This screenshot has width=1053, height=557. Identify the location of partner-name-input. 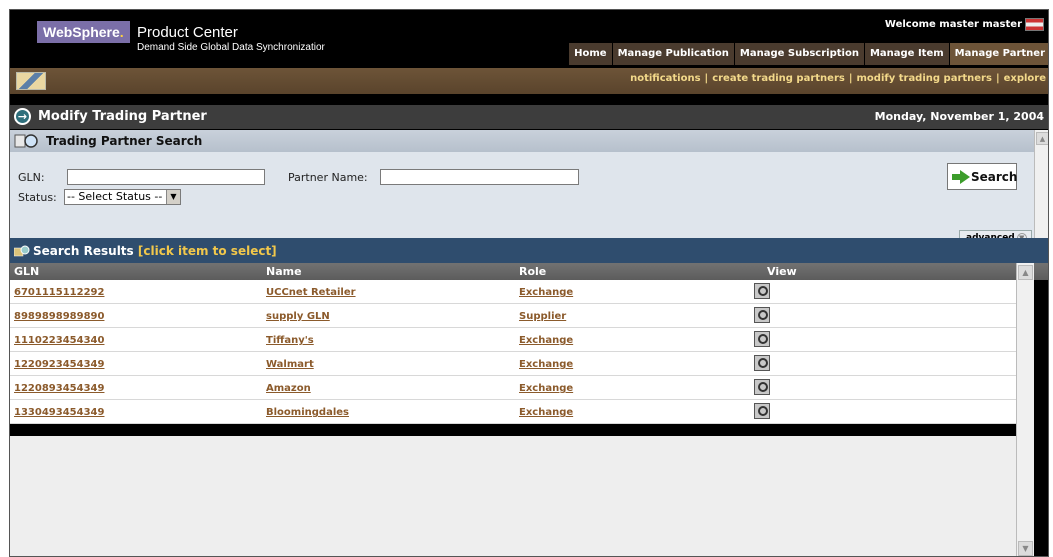
(479, 177).